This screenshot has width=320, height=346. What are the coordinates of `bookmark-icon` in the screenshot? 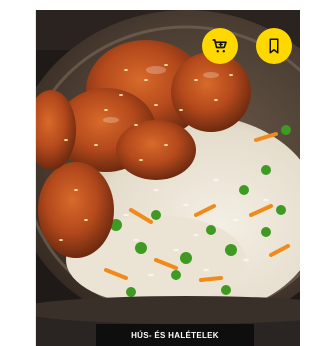 It's located at (274, 46).